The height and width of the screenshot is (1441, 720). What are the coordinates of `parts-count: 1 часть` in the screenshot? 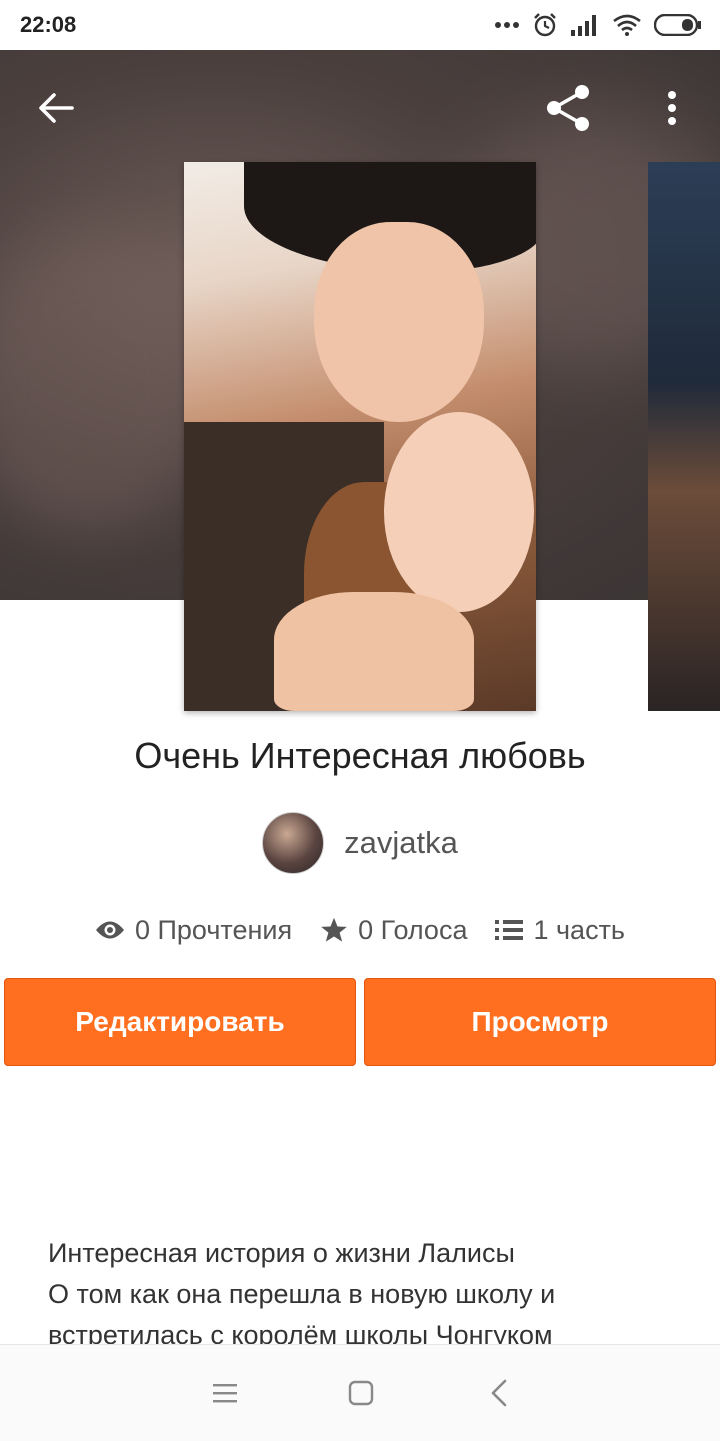 It's located at (579, 929).